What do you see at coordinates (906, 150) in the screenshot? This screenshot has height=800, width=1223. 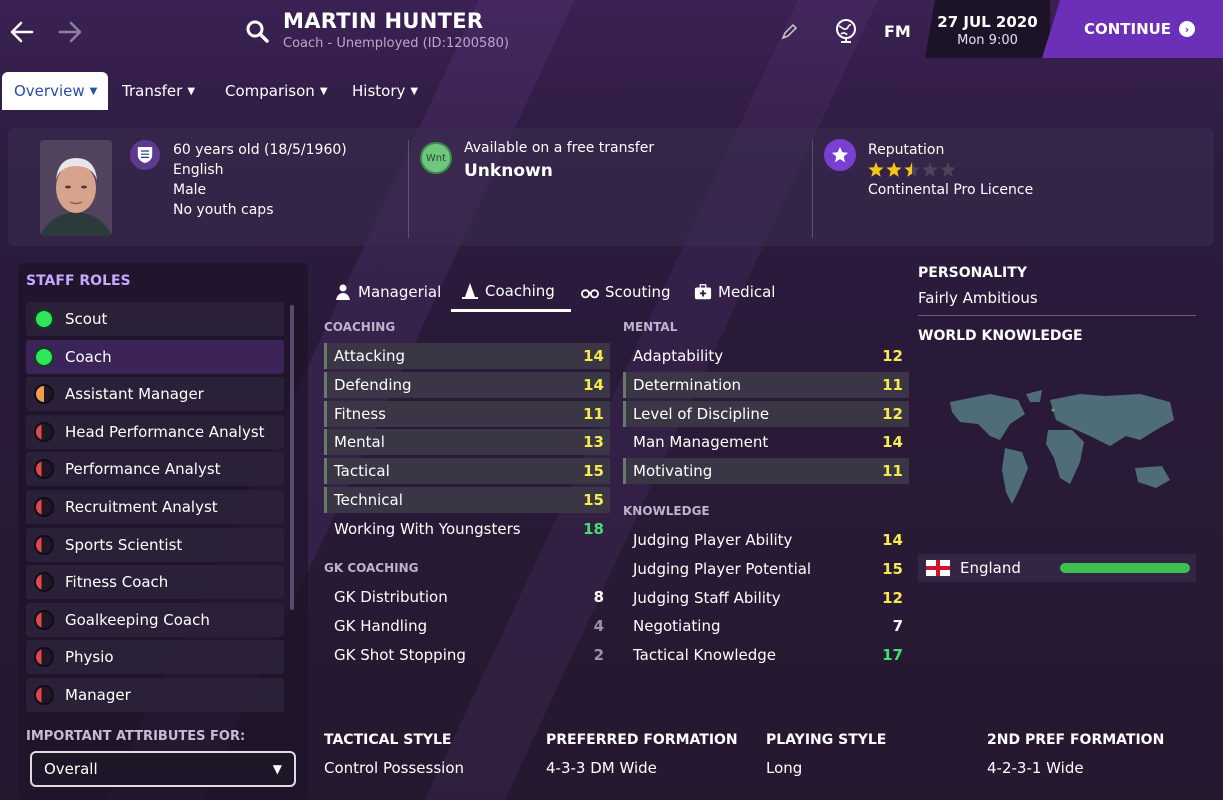 I see `reputation-label: Reputation` at bounding box center [906, 150].